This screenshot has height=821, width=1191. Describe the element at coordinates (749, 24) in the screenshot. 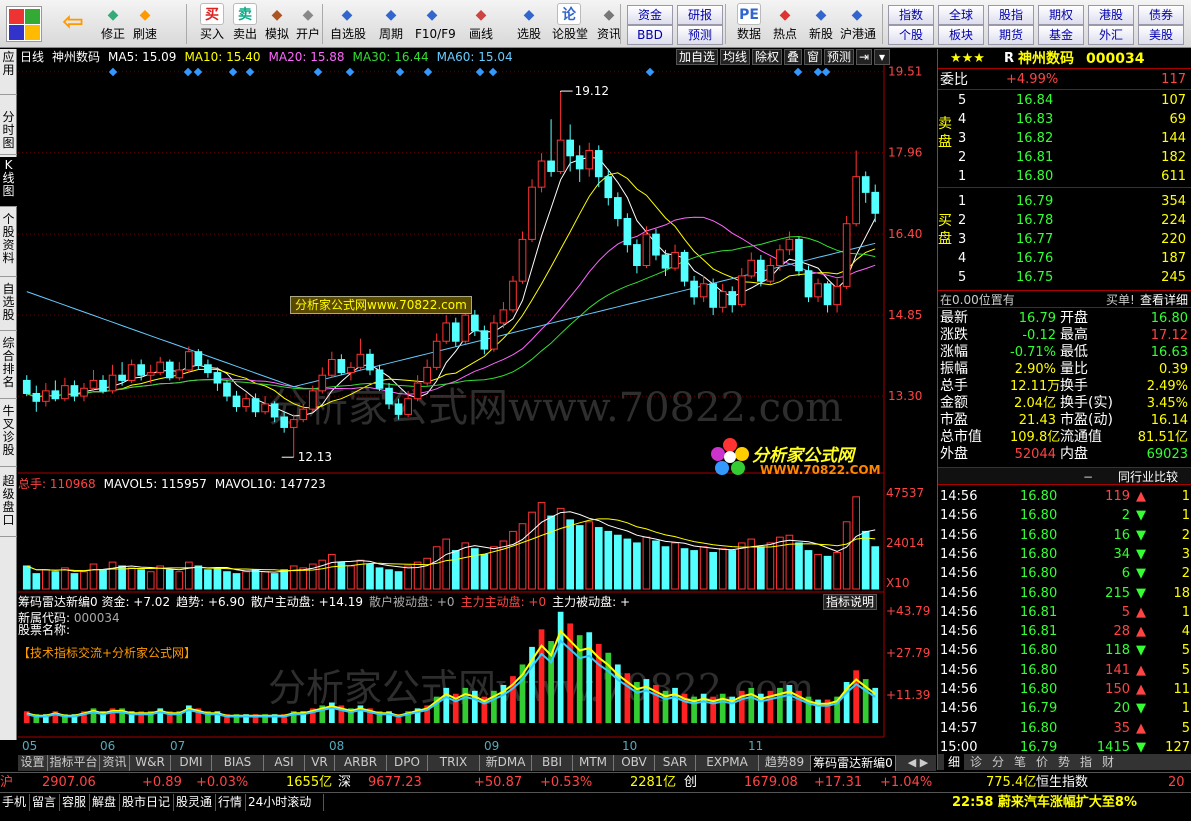

I see `pe-button: PE 数据` at that location.